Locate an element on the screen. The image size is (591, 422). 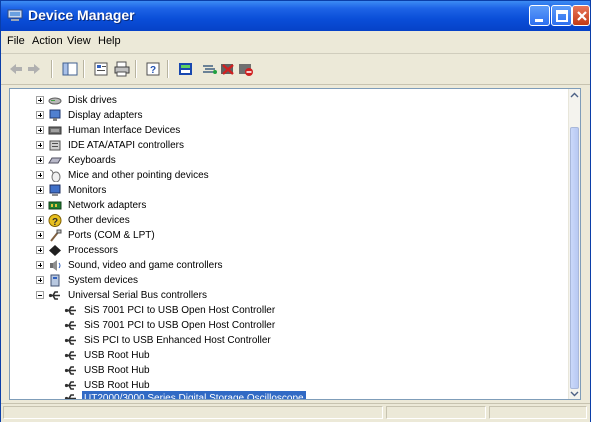
tree-item-label: Processors is located at coordinates (93, 250).